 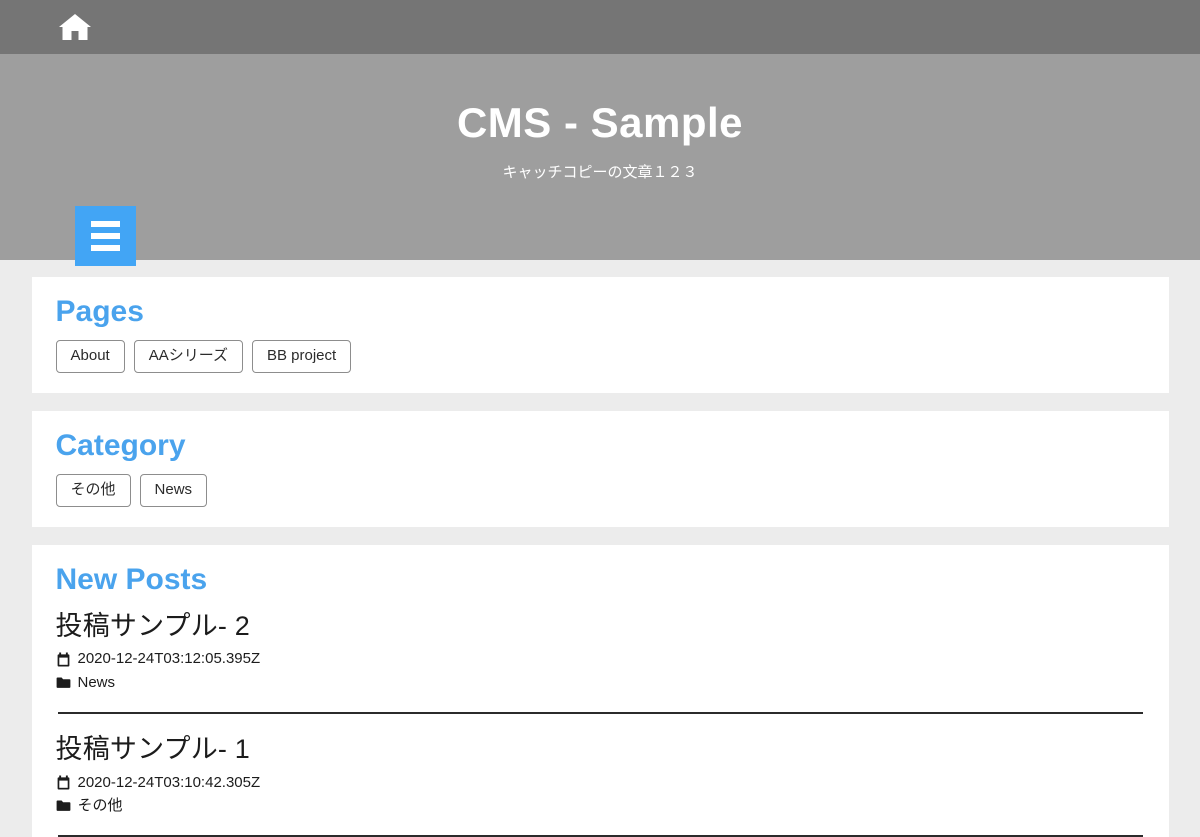 I want to click on page-link-bb-project: BB project, so click(x=301, y=356).